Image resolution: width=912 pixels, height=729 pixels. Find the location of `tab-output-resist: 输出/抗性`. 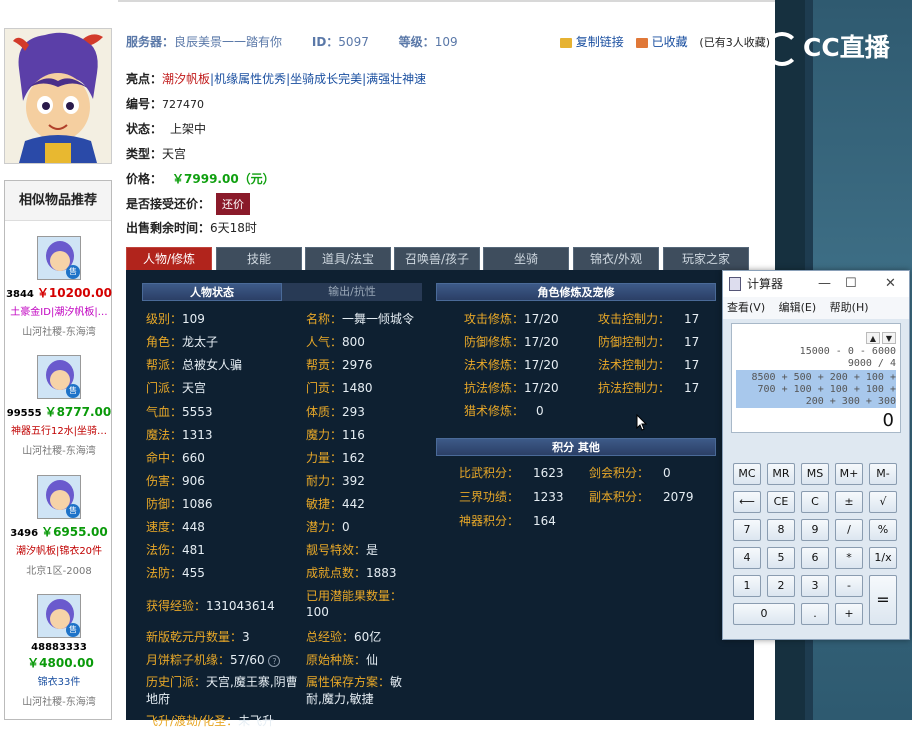

tab-output-resist: 输出/抗性 is located at coordinates (352, 292).